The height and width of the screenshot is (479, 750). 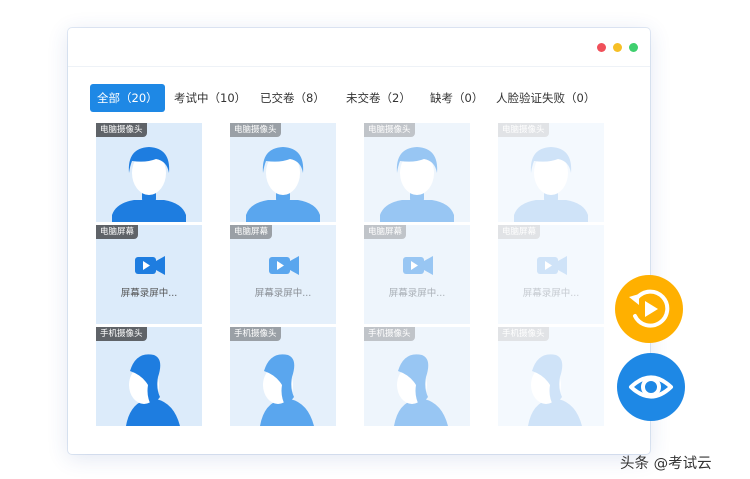 I want to click on replay-button, so click(x=649, y=309).